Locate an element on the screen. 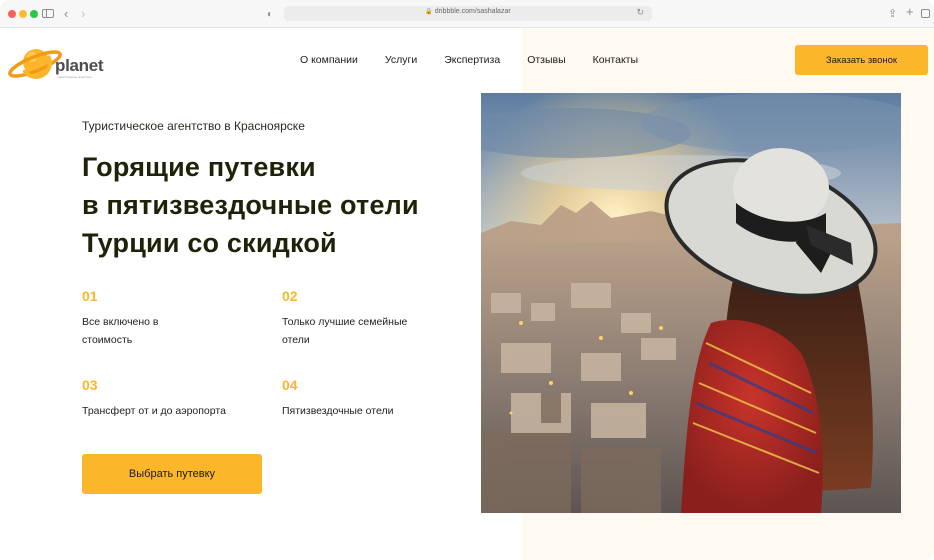  forward-icon: › is located at coordinates (83, 14).